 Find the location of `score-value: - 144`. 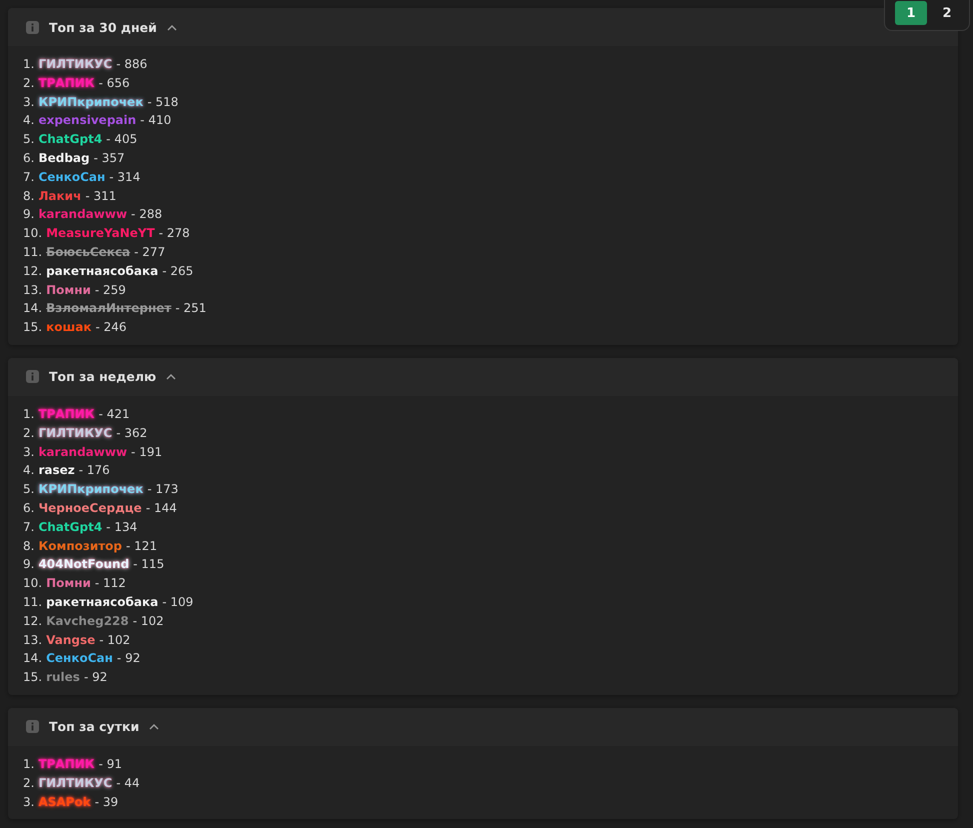

score-value: - 144 is located at coordinates (161, 508).